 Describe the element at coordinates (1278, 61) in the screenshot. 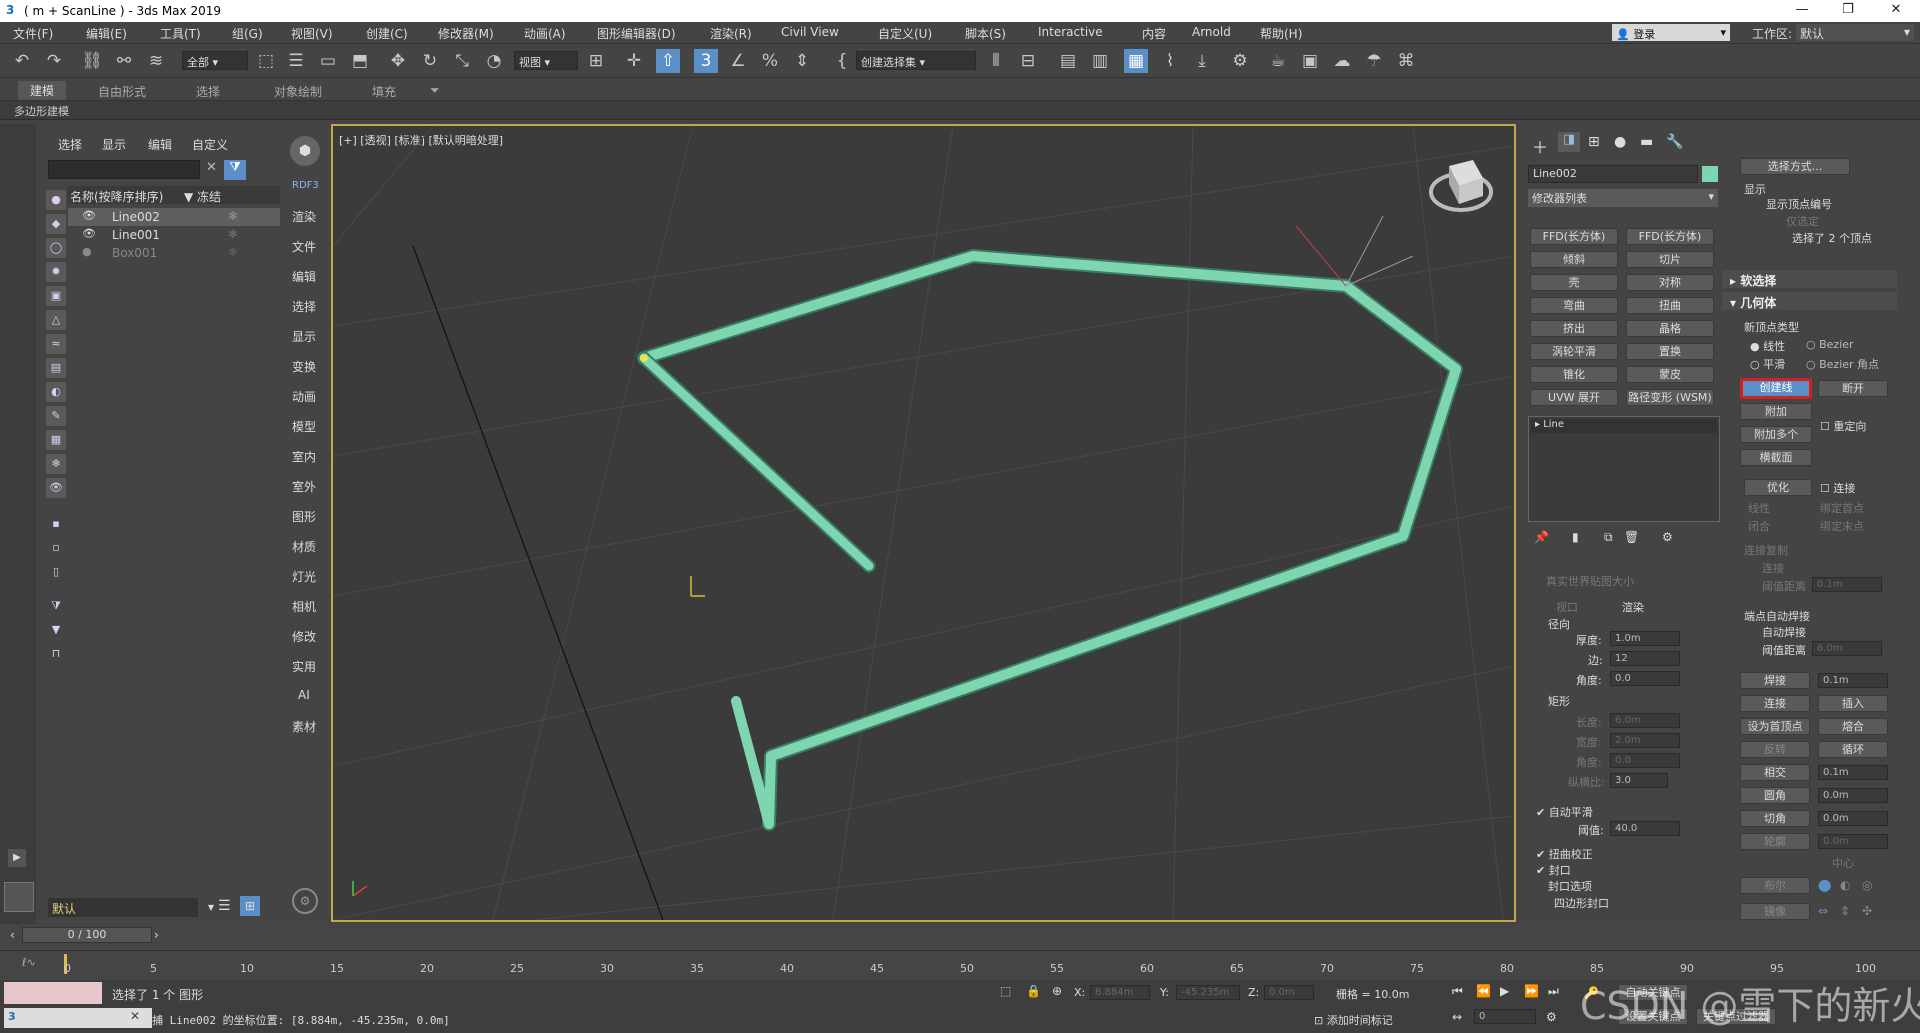

I see `rendered-frame-icon: ☕` at that location.